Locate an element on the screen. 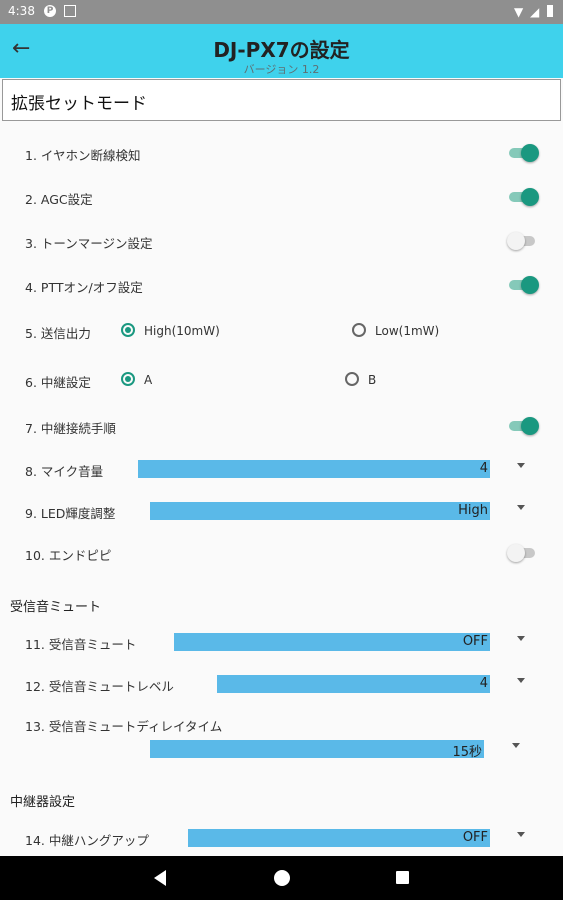 Image resolution: width=563 pixels, height=900 pixels. app-bar: ← DJ-PX7の設定 バージョン 1.2 is located at coordinates (281, 51).